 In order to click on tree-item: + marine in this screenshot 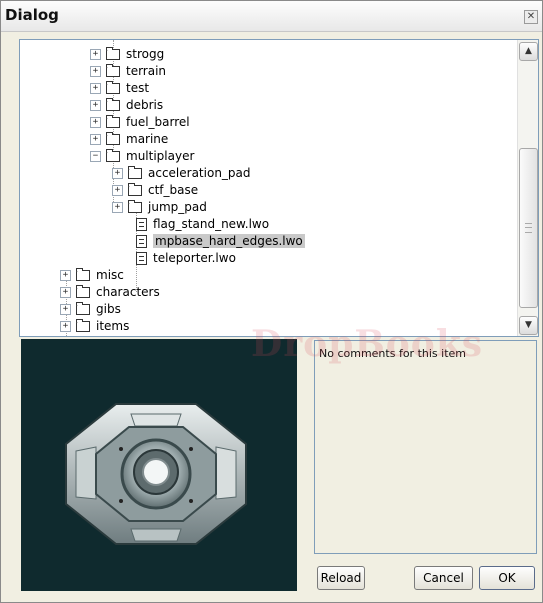, I will do `click(129, 139)`.